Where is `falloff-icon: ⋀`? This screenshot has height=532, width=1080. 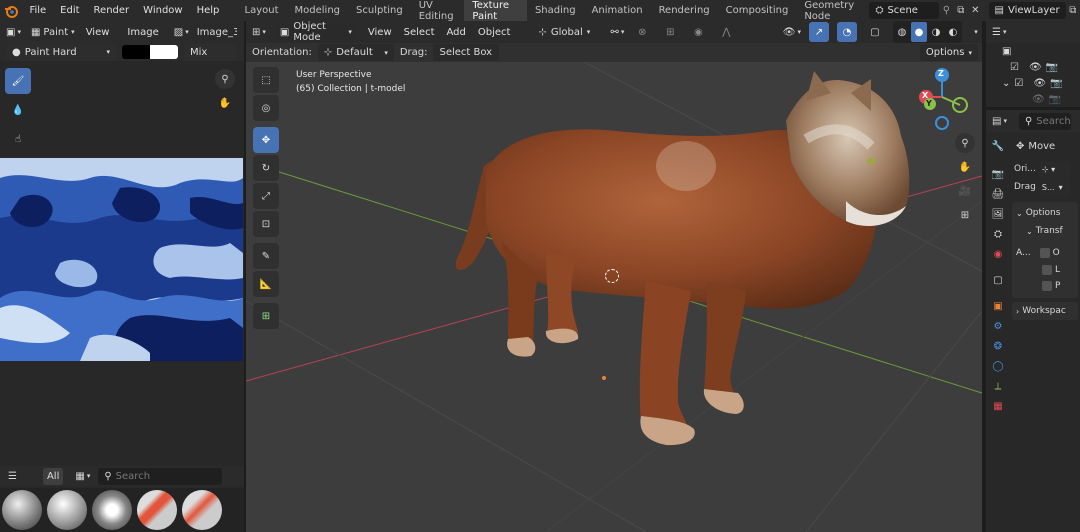 falloff-icon: ⋀ is located at coordinates (726, 32).